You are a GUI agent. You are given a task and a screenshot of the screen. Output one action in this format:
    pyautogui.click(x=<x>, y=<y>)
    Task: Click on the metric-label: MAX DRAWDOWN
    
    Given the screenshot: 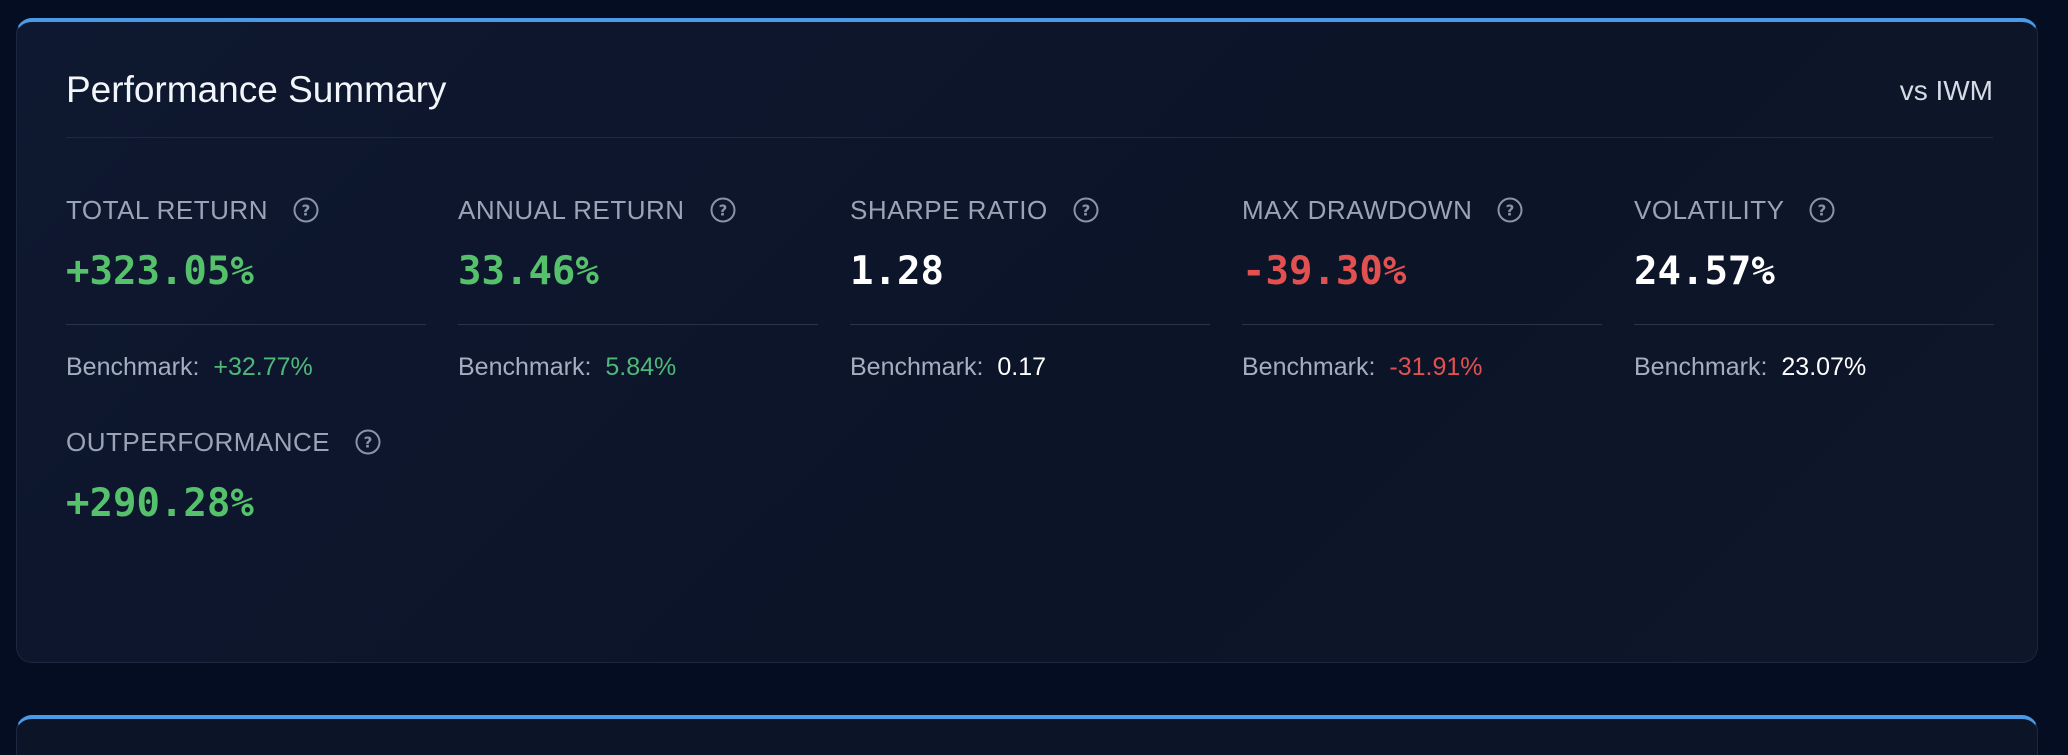 What is the action you would take?
    pyautogui.click(x=1357, y=209)
    